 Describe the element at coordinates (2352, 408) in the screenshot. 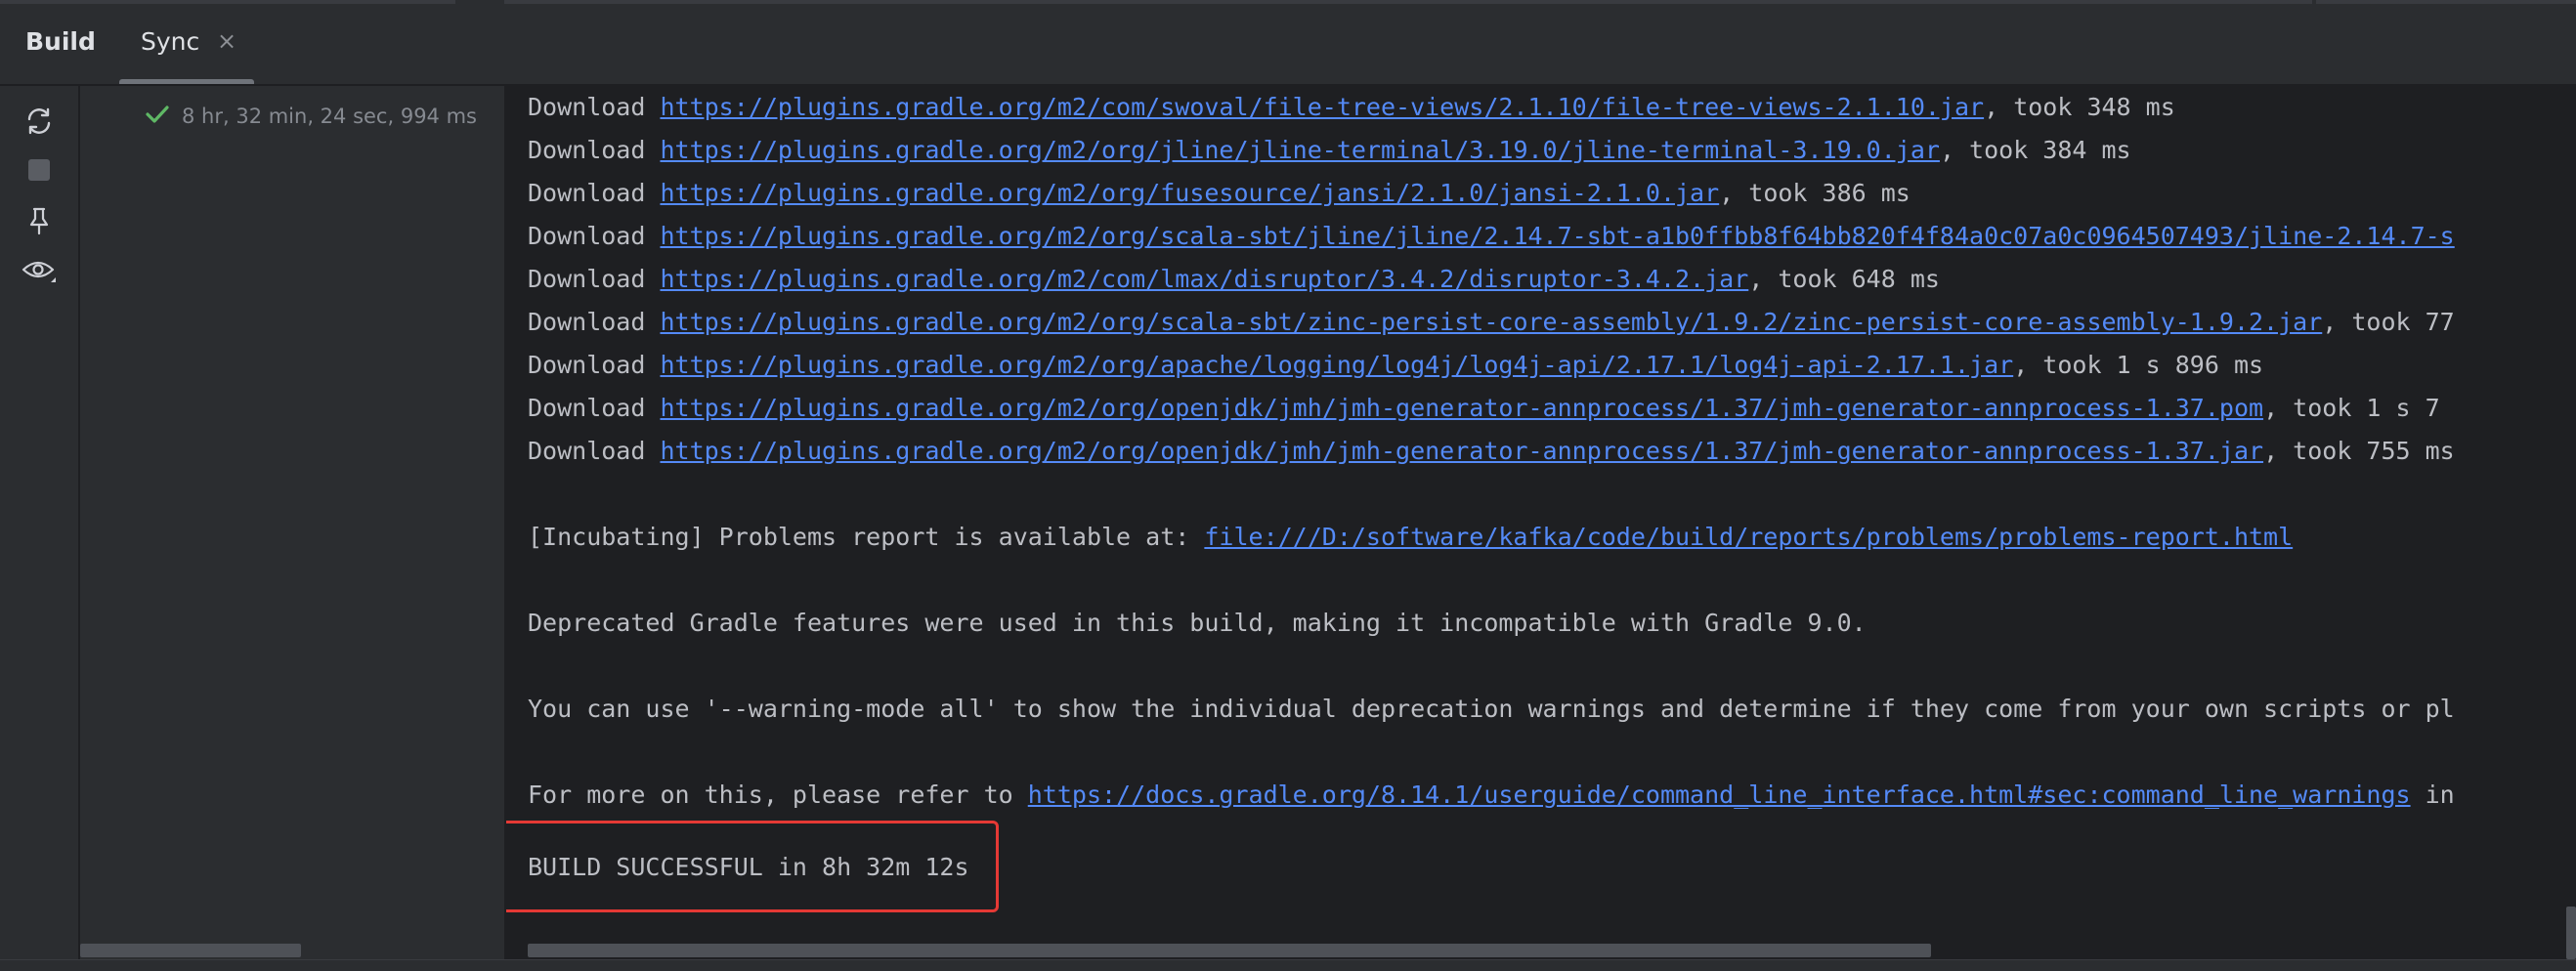

I see `line-suffix: , took 1 s 7` at that location.